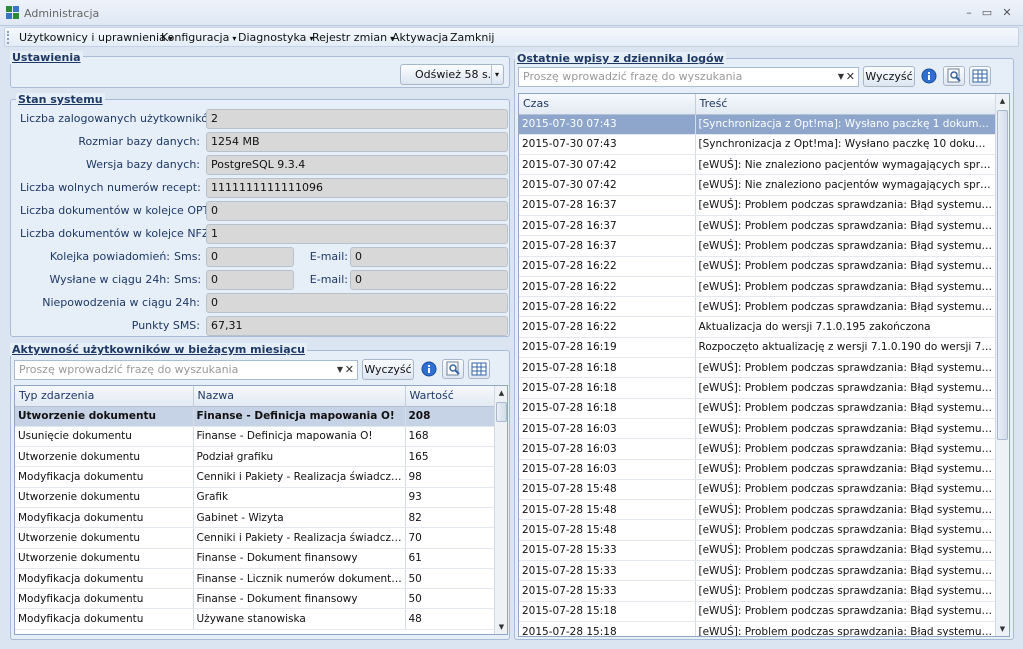  What do you see at coordinates (1007, 13) in the screenshot?
I see `close-button: ✕` at bounding box center [1007, 13].